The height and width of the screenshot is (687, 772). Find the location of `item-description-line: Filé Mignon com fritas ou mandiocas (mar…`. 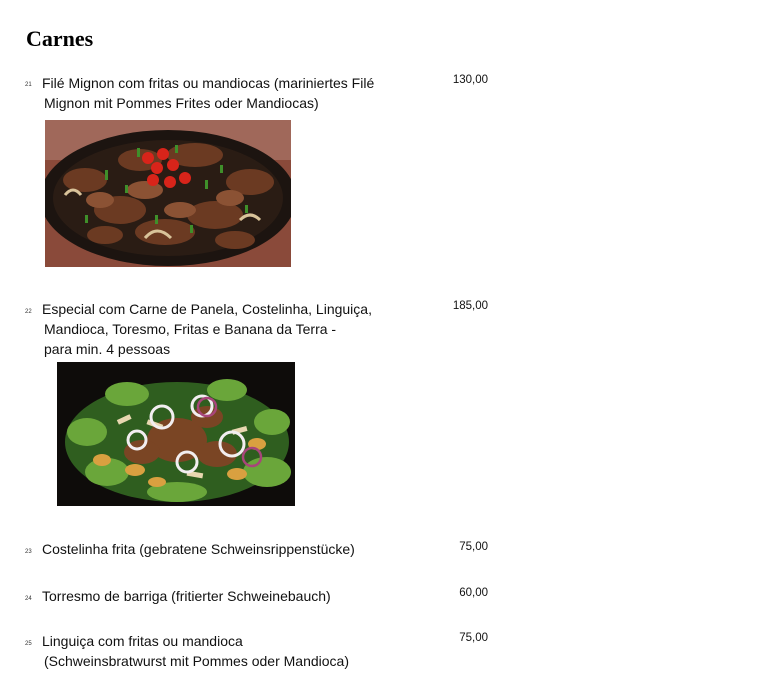

item-description-line: Filé Mignon com fritas ou mandiocas (mar… is located at coordinates (208, 83).